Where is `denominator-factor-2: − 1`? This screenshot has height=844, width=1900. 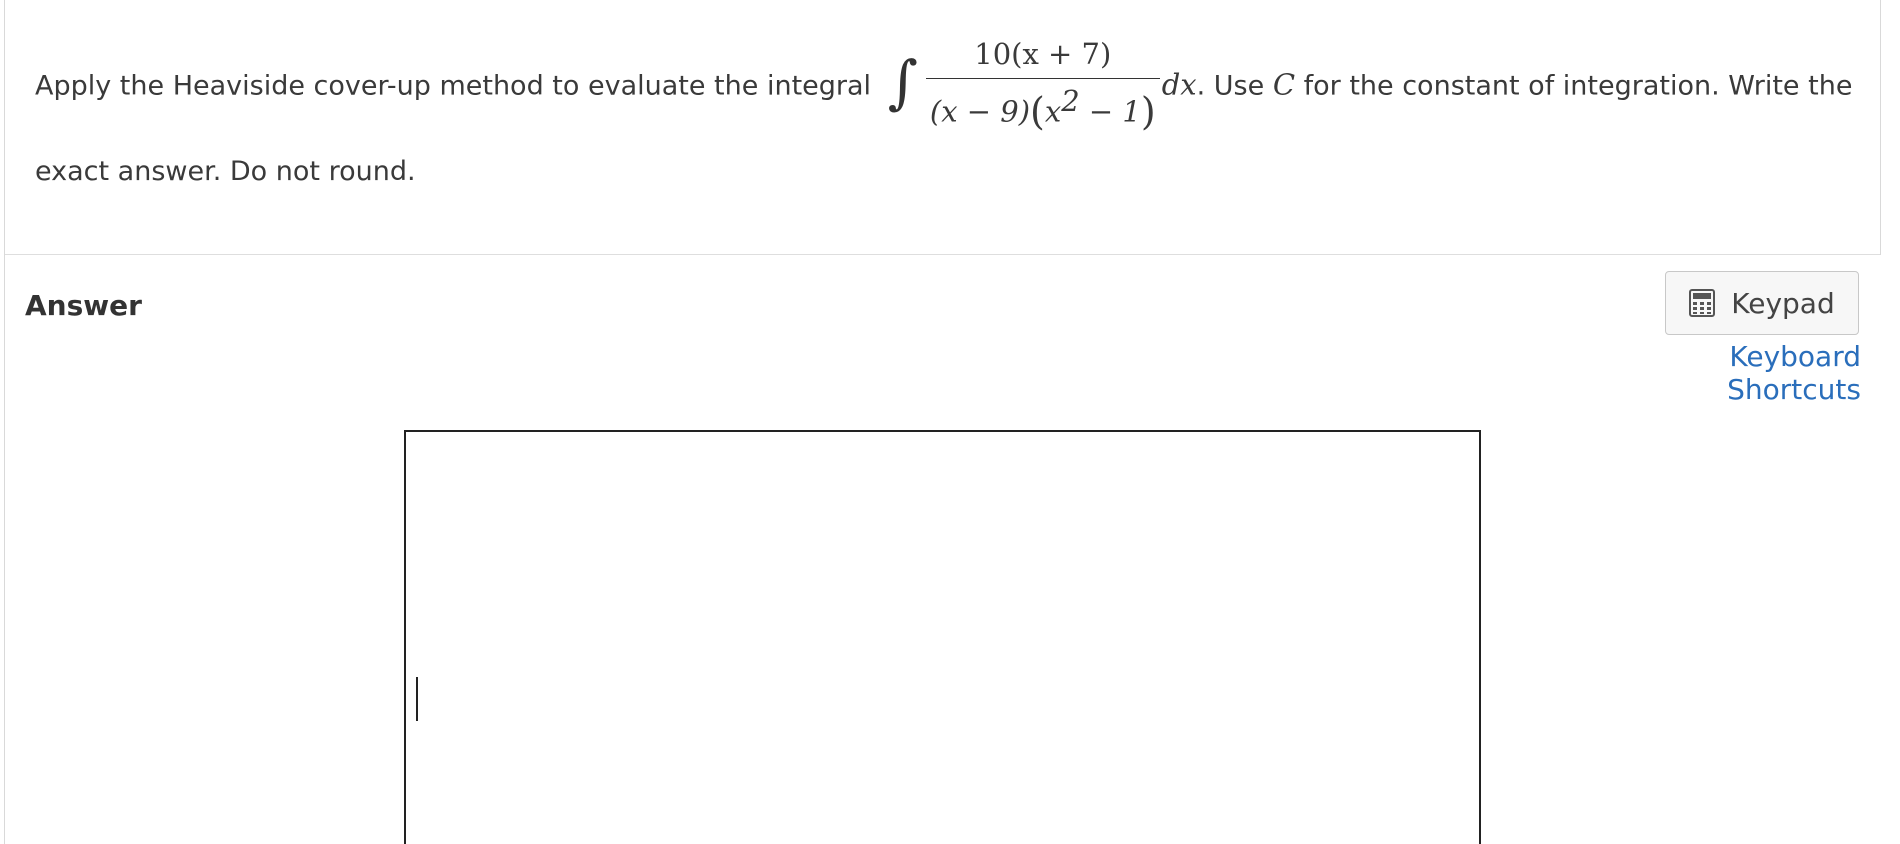
denominator-factor-2: − 1 is located at coordinates (1110, 111).